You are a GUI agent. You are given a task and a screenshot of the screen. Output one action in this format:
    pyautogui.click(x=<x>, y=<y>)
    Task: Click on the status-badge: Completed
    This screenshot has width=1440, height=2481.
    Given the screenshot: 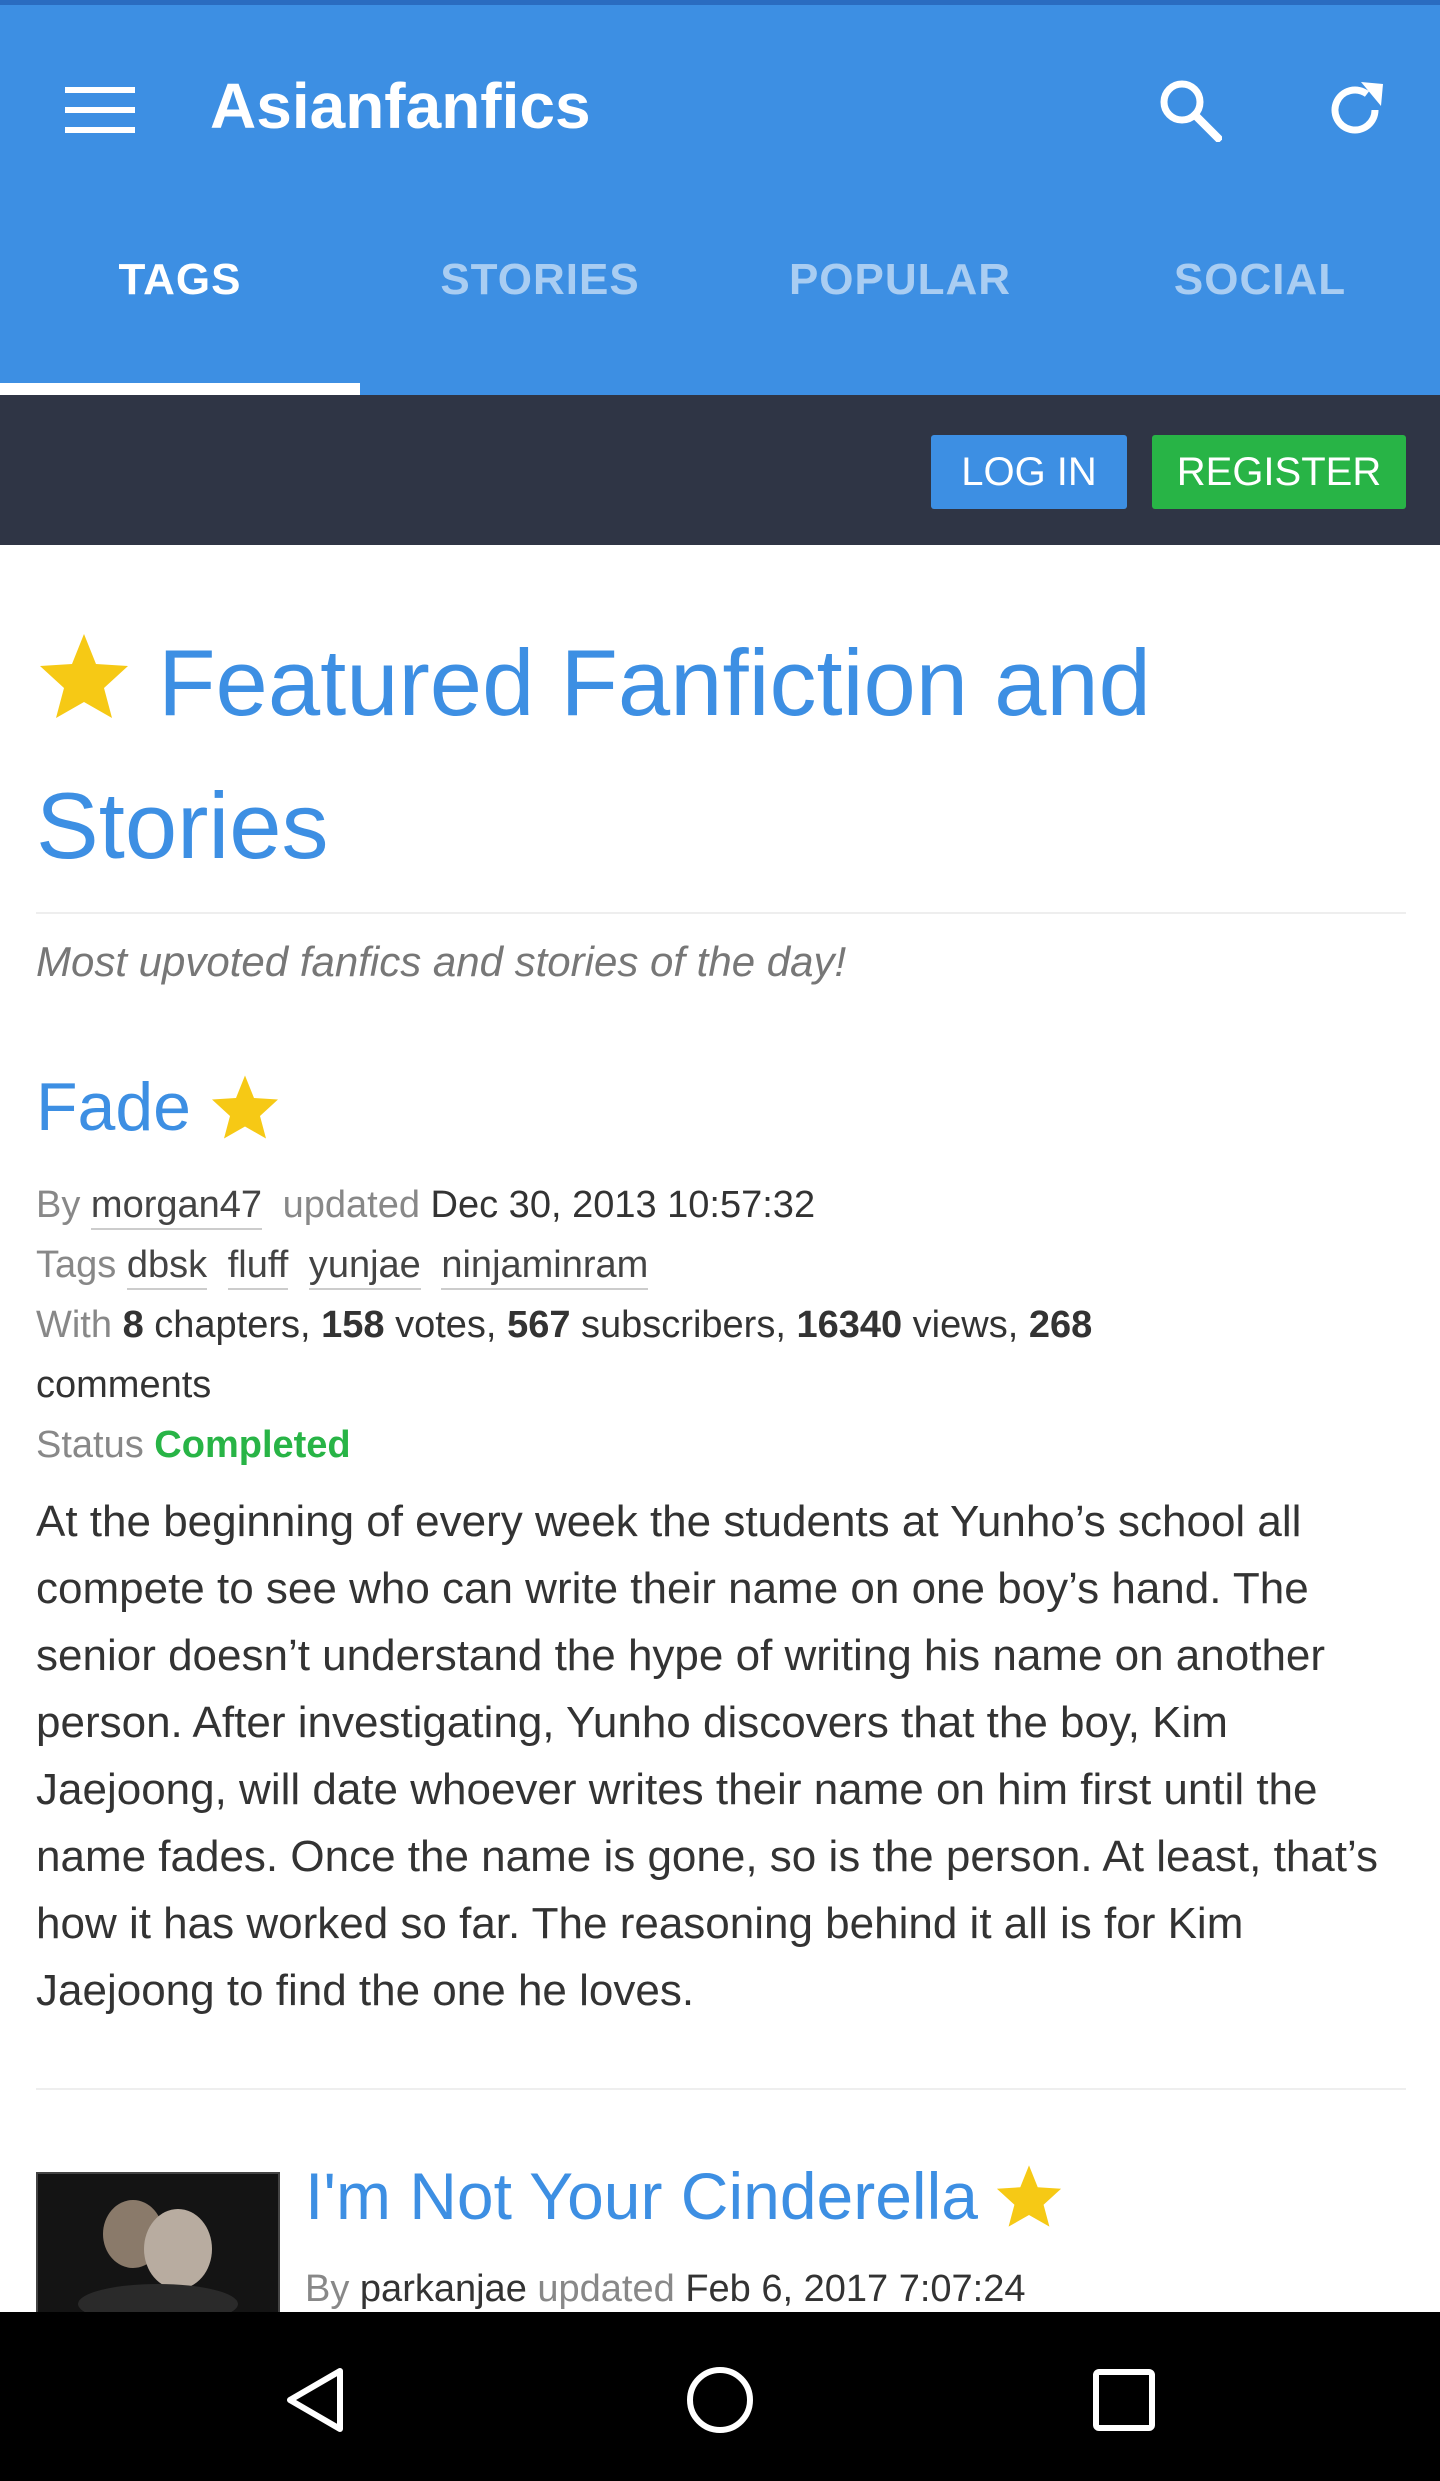 What is the action you would take?
    pyautogui.click(x=252, y=1445)
    